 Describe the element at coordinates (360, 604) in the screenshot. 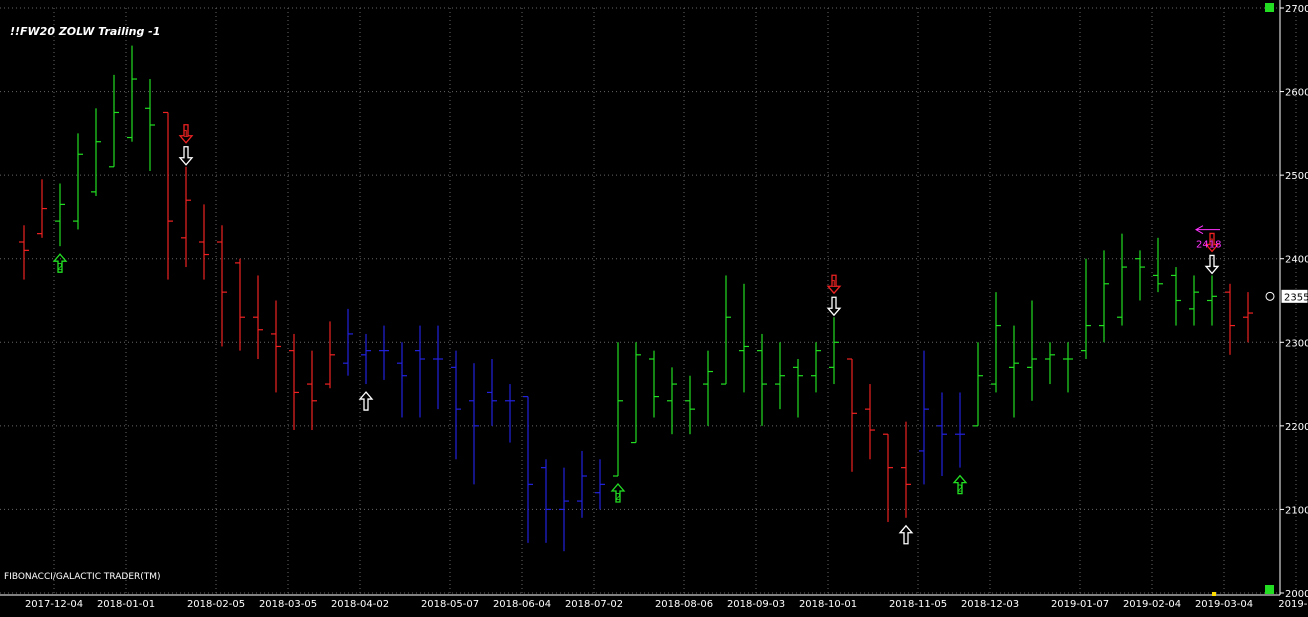

I see `x-tick-label: 2018-04-02` at that location.